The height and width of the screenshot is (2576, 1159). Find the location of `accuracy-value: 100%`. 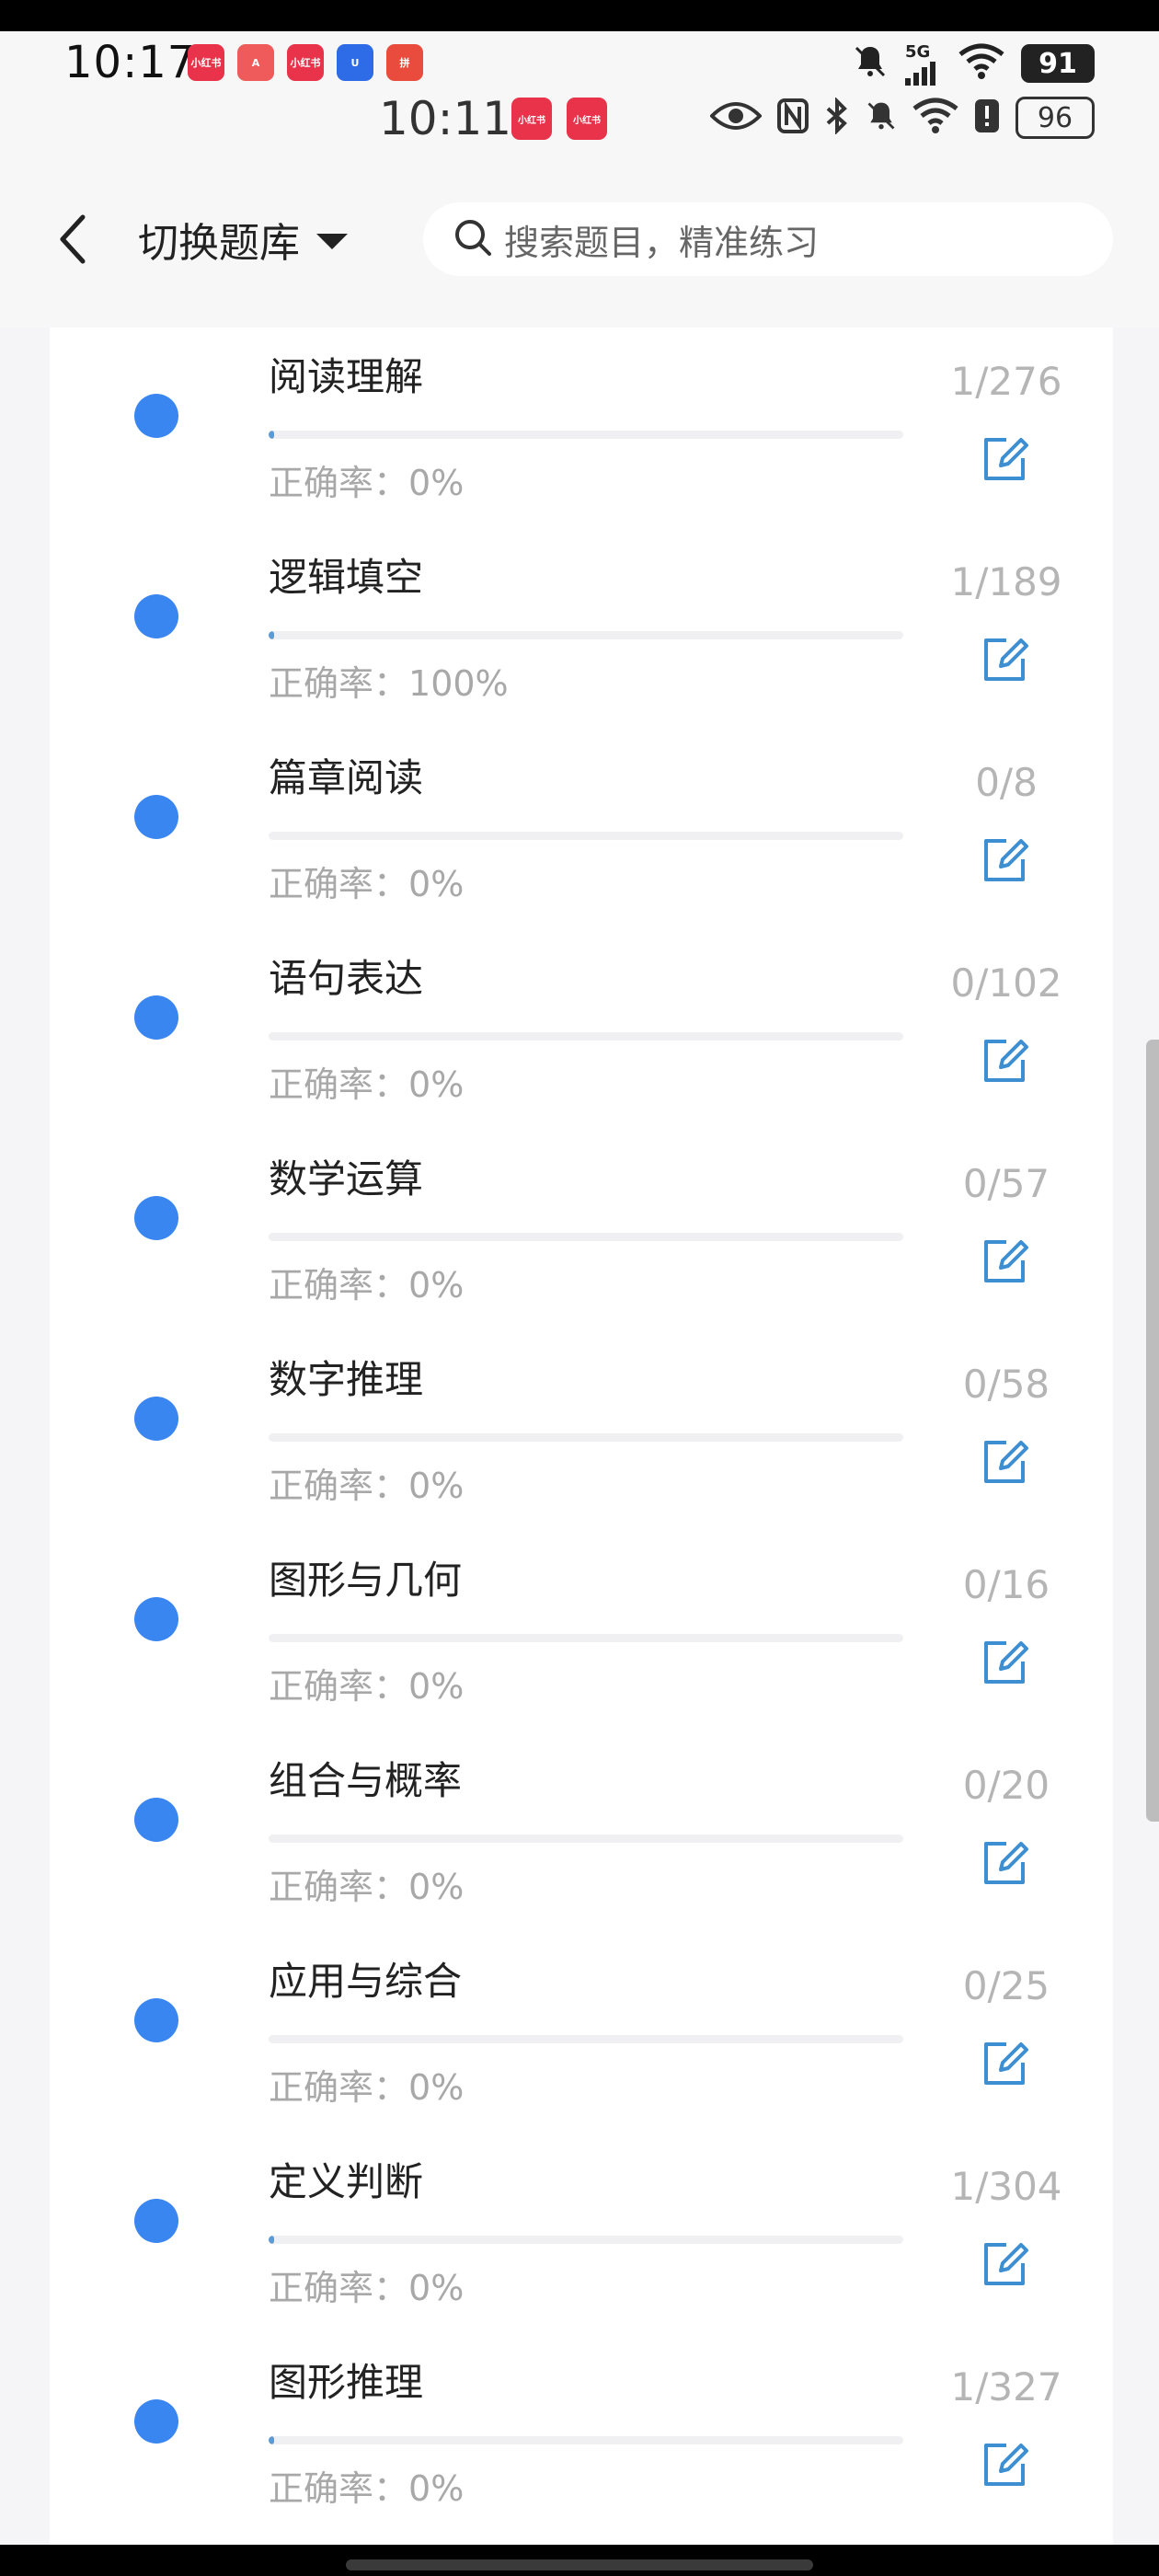

accuracy-value: 100% is located at coordinates (458, 683).